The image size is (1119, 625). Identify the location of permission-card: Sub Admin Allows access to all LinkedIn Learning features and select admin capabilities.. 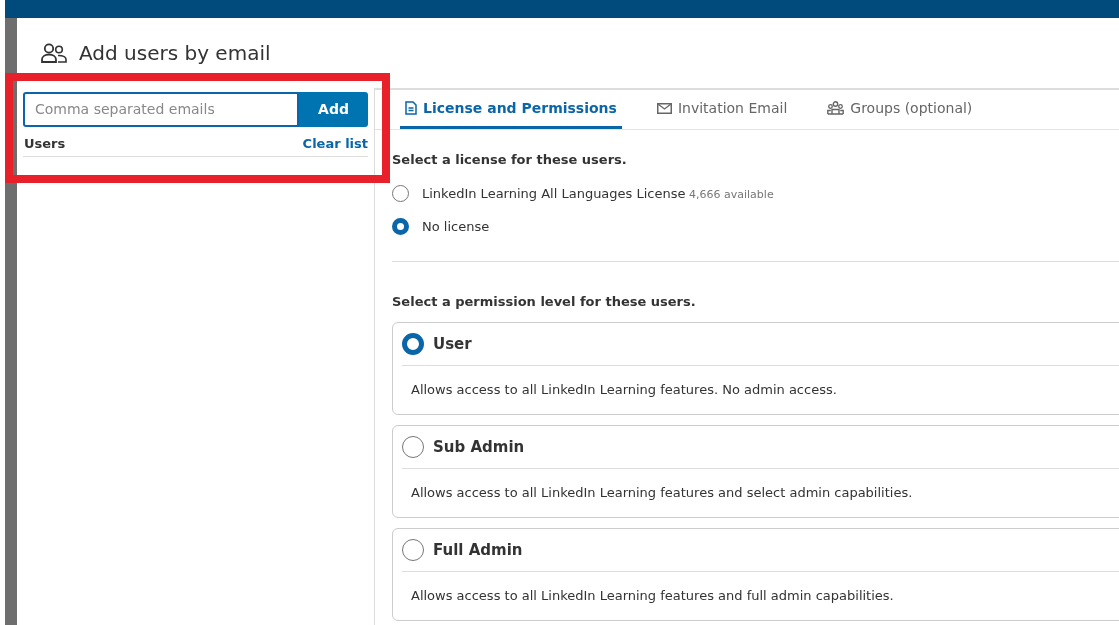
(755, 471).